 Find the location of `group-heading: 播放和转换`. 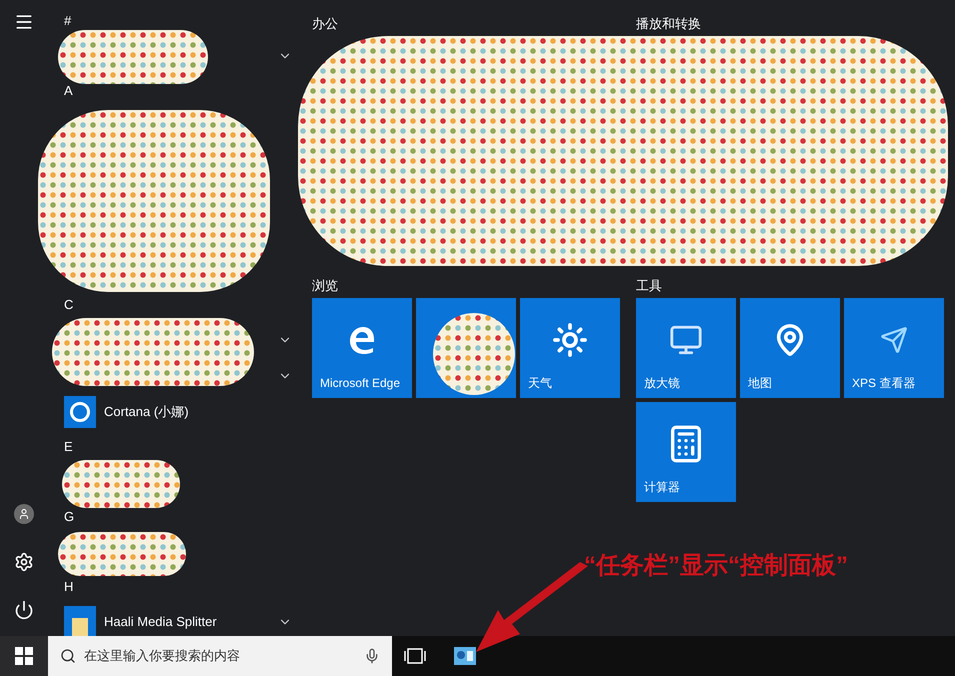

group-heading: 播放和转换 is located at coordinates (668, 23).